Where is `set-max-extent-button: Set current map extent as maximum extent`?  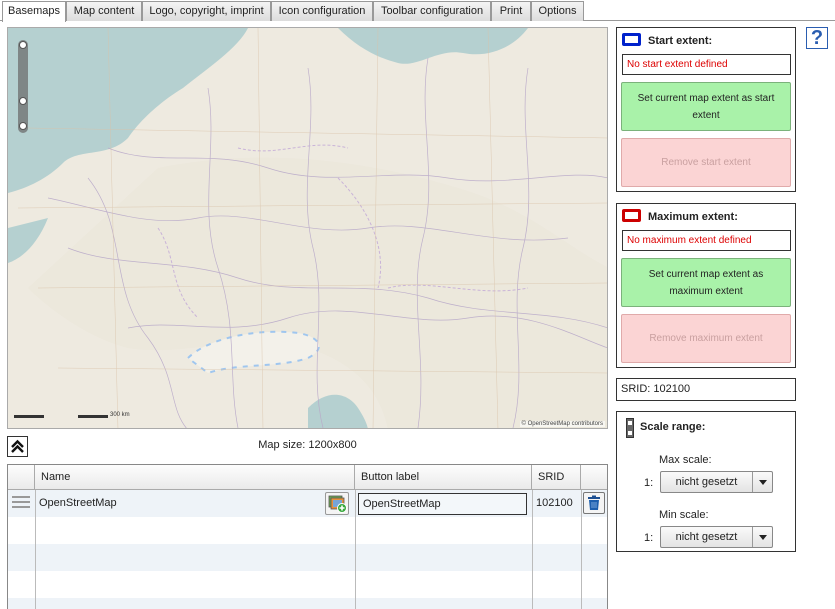
set-max-extent-button: Set current map extent as maximum extent is located at coordinates (706, 282).